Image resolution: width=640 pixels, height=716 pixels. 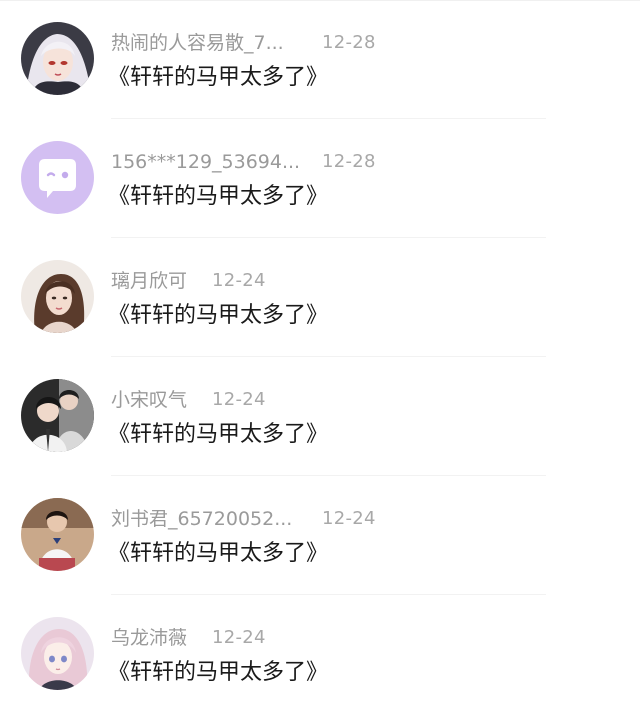 I want to click on comment-meta: 热闹的人容易散_7... 12-28, so click(x=243, y=43).